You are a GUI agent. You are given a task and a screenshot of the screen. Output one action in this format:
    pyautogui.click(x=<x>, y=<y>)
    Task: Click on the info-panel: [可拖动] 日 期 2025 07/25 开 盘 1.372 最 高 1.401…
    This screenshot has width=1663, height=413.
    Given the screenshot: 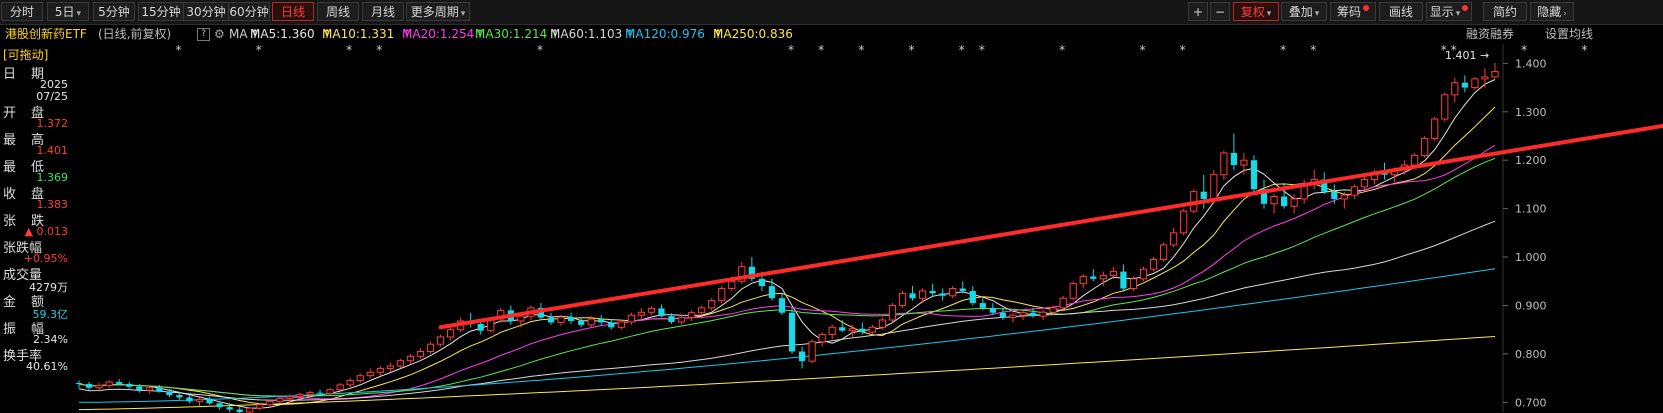 What is the action you would take?
    pyautogui.click(x=35, y=228)
    